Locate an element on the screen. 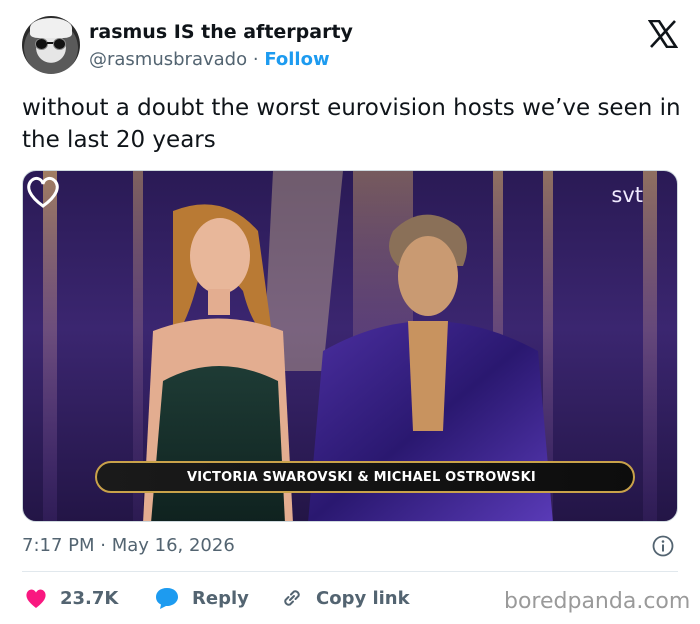  hosts-caption: VICTORIA SWAROVSKI & MICHAEL OSTROWSKI is located at coordinates (361, 477).